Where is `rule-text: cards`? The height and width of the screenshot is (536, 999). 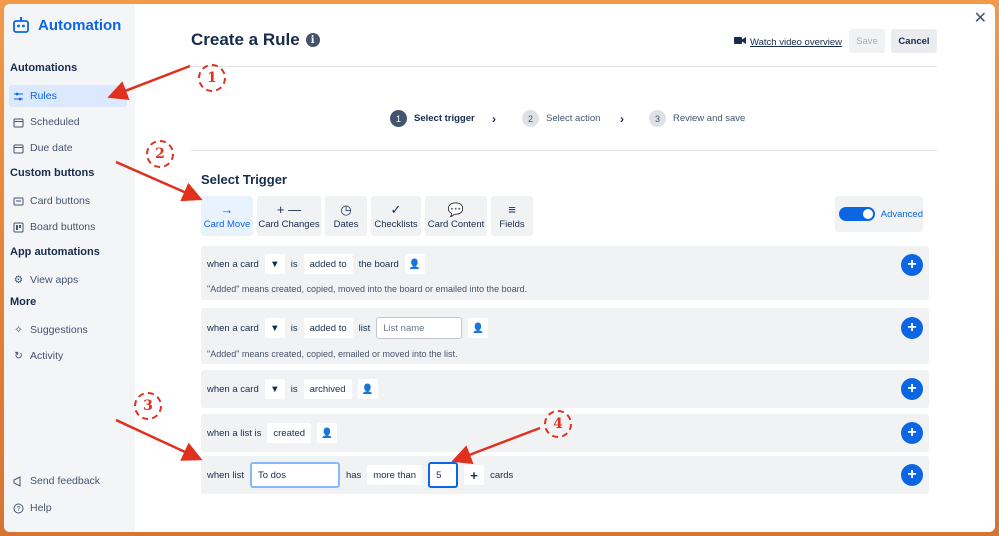 rule-text: cards is located at coordinates (502, 475).